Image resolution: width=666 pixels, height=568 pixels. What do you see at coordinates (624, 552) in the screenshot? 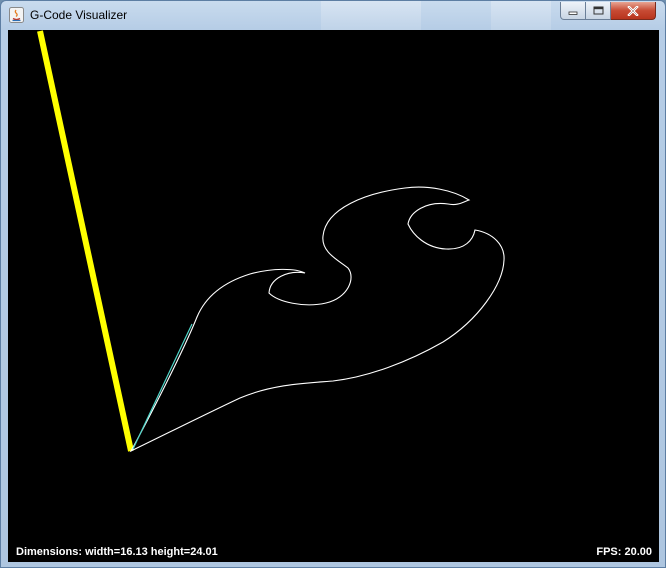
I see `fps-readout: FPS: 20.00` at bounding box center [624, 552].